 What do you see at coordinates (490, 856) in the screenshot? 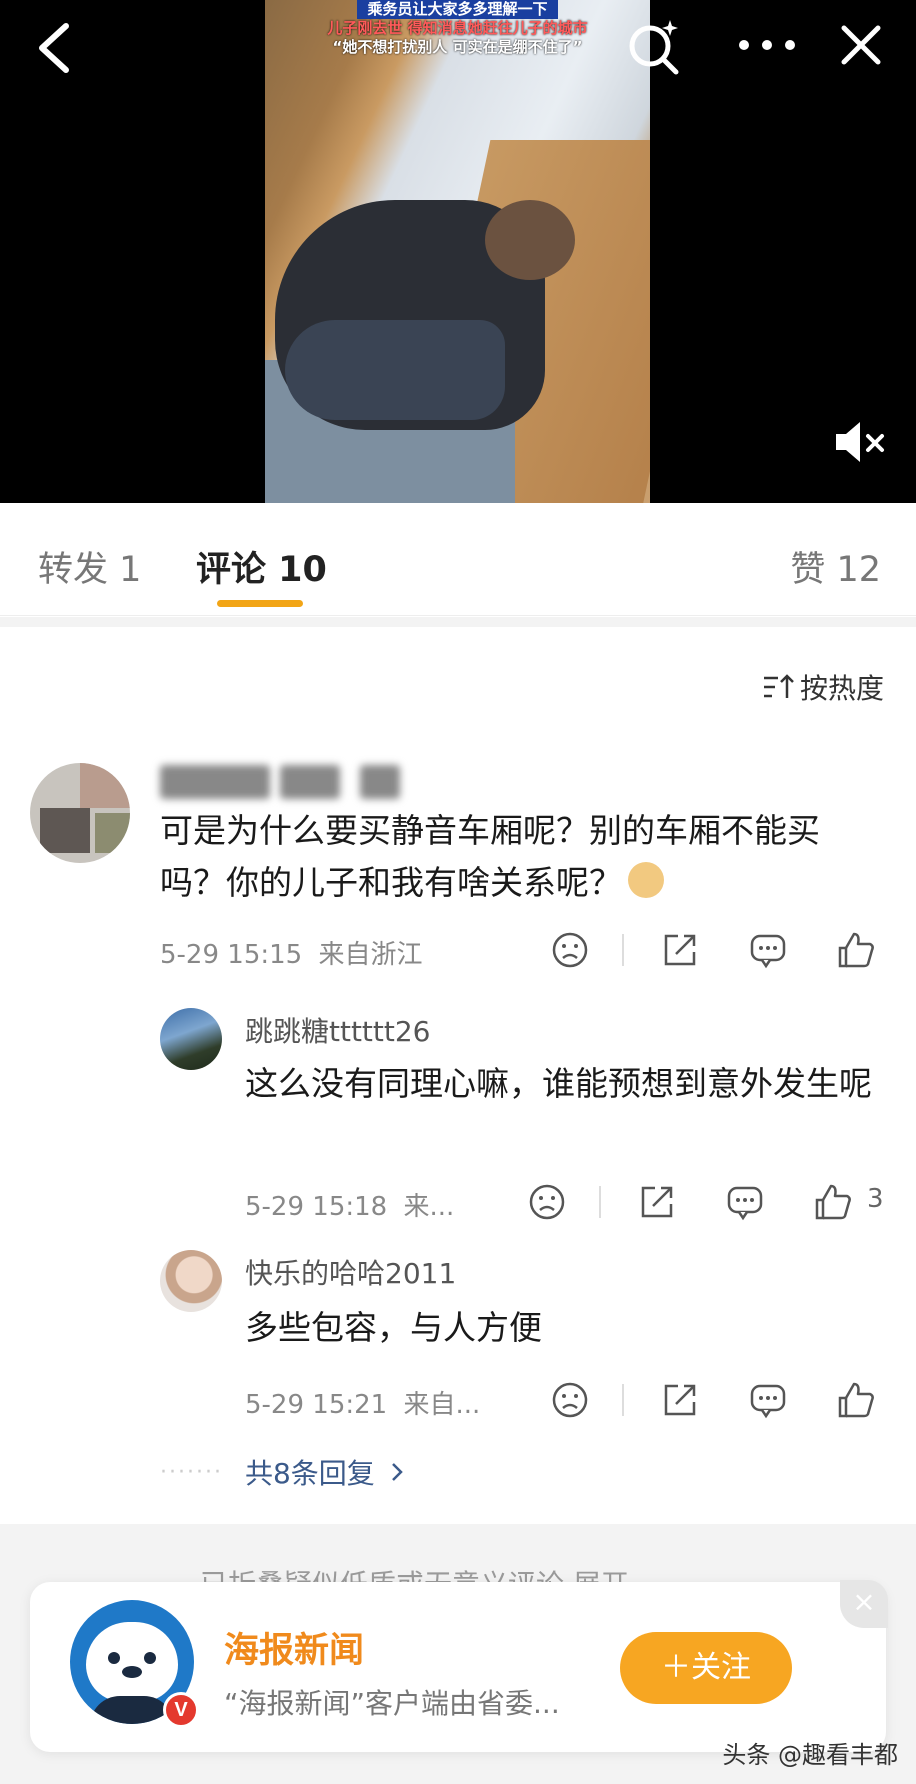
I see `comment-body: 可是为什么要买静音车厢呢？别的车厢不能买吗？你的儿子和我有啥关系呢？` at bounding box center [490, 856].